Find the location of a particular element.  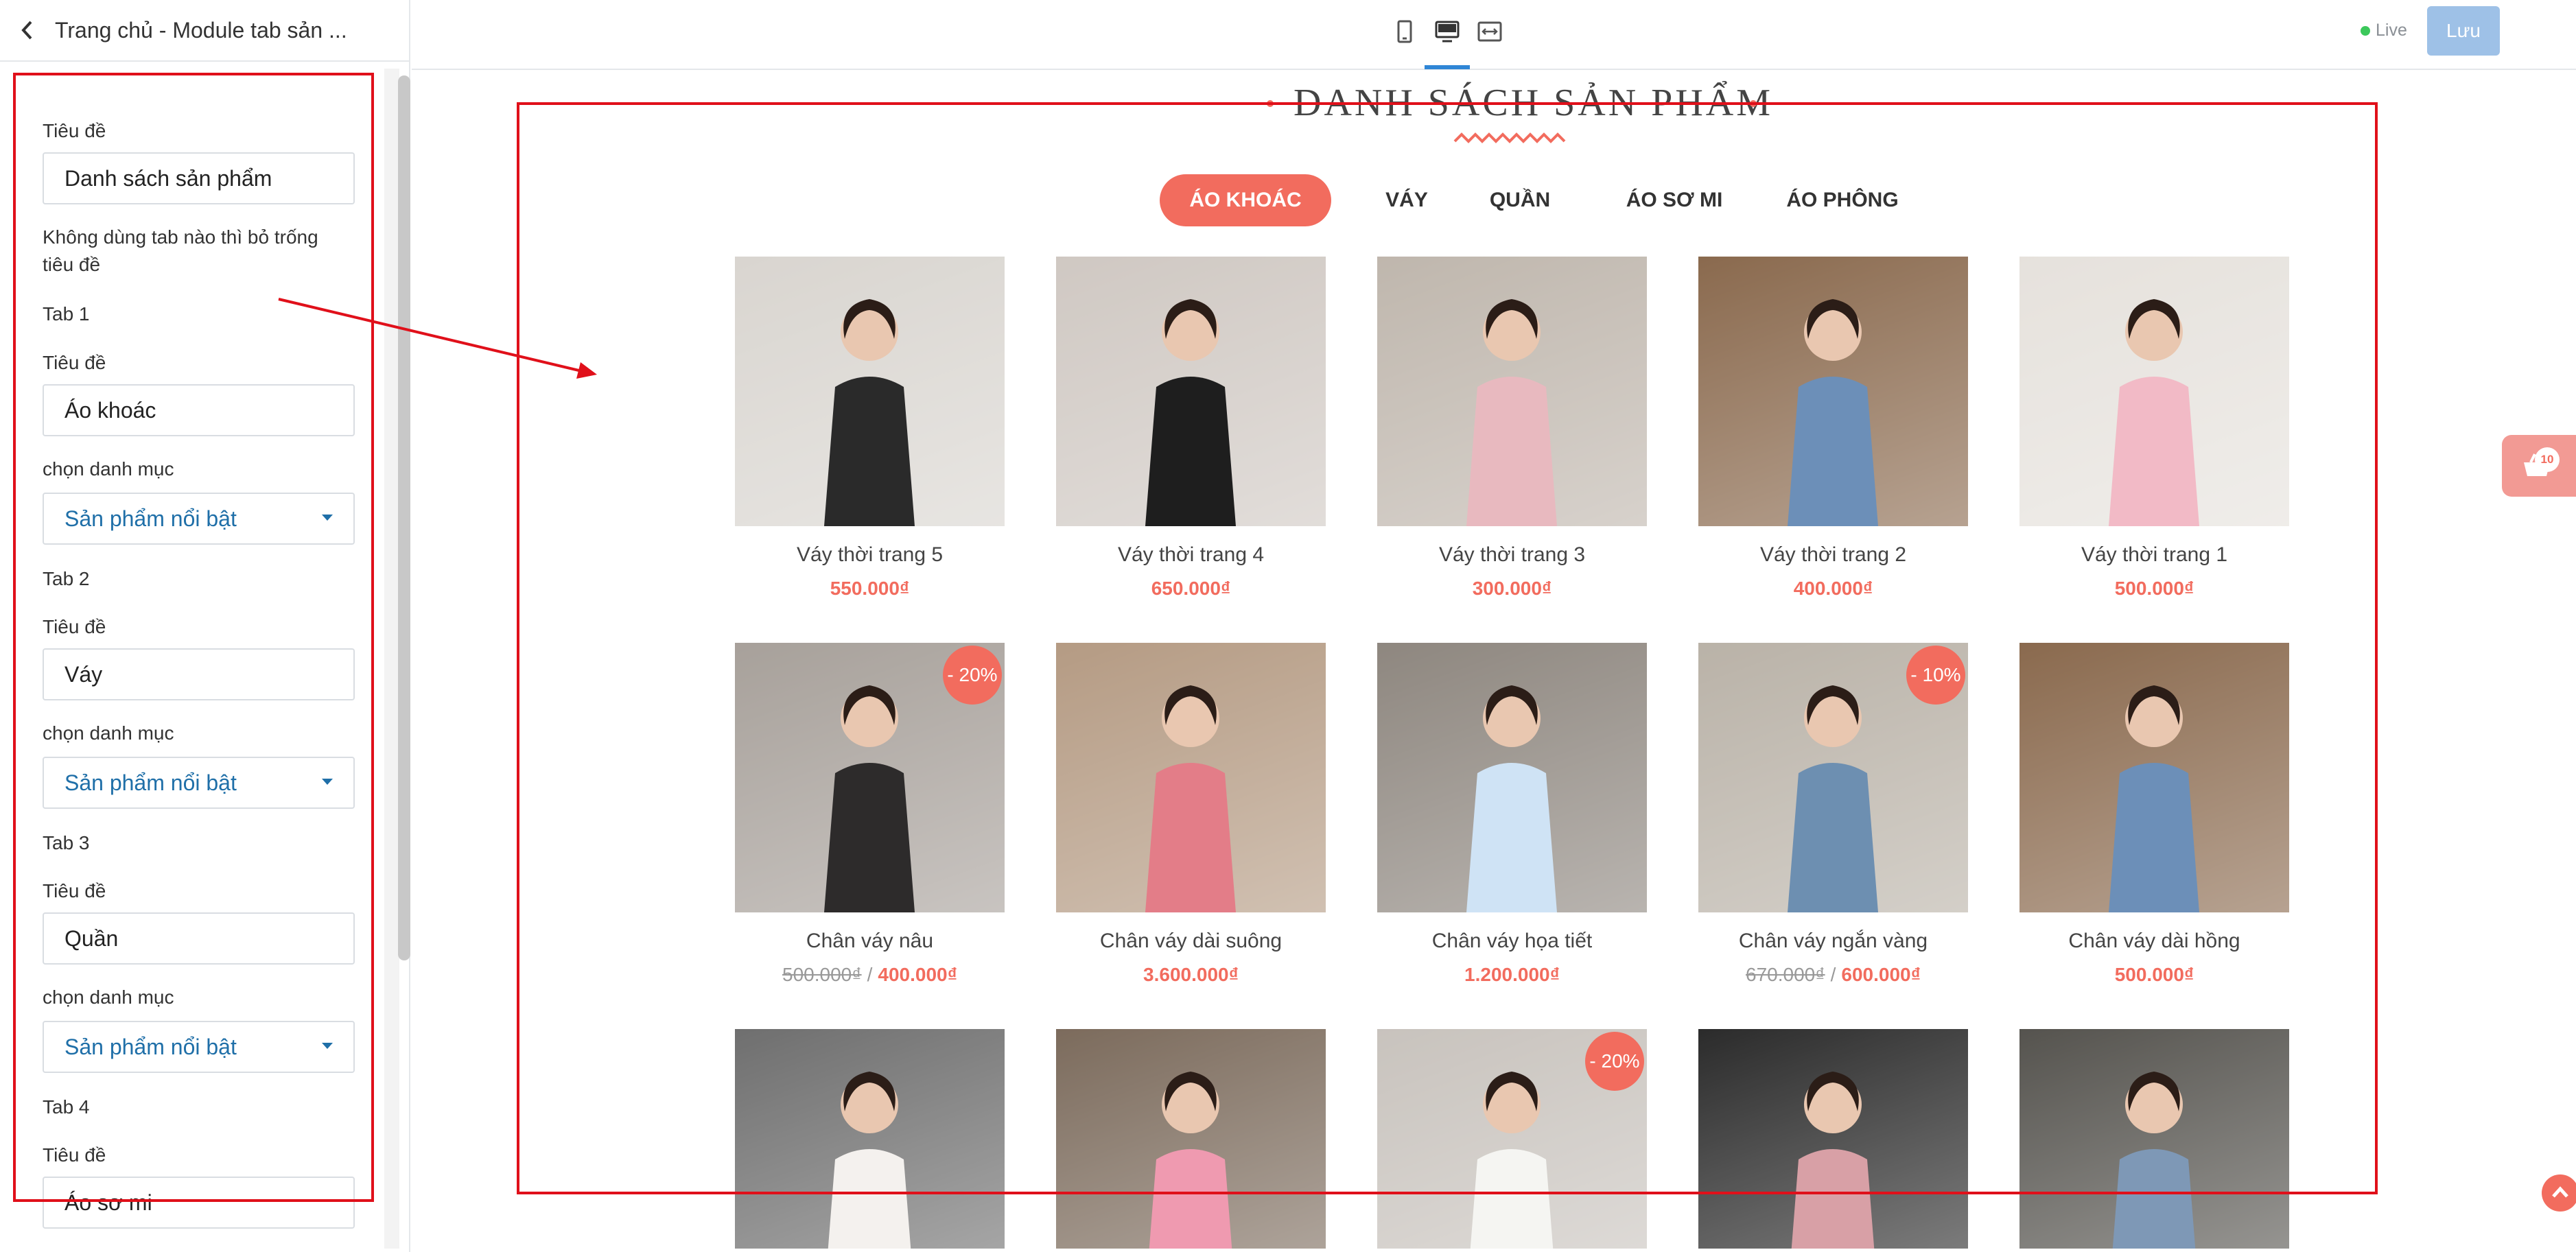

live-label: Live is located at coordinates (2391, 30).